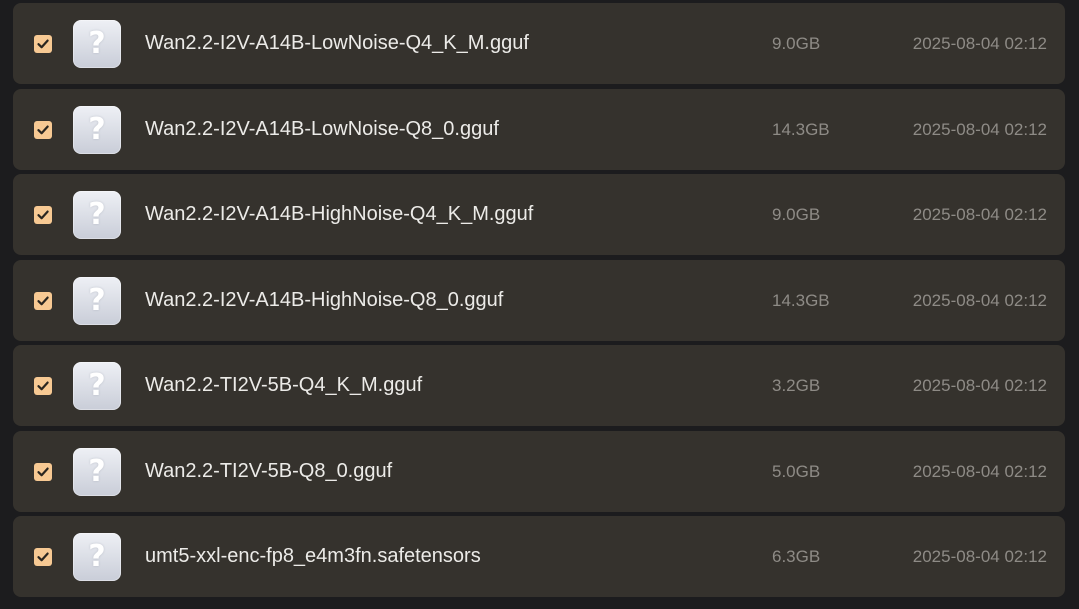 This screenshot has height=609, width=1079. I want to click on file-name: Wan2.2-I2V-A14B-HighNoise-Q4_K_M.gguf, so click(339, 214).